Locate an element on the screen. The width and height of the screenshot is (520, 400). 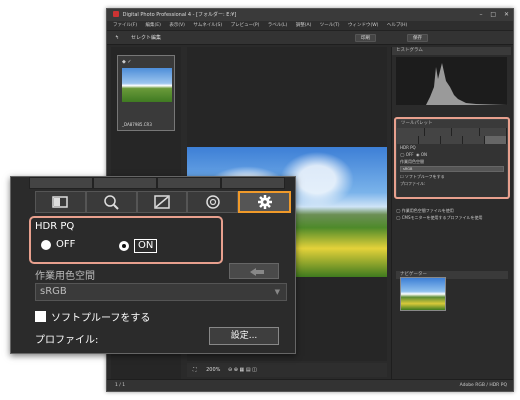
chevron-down-icon: ▼ is located at coordinates (277, 292).